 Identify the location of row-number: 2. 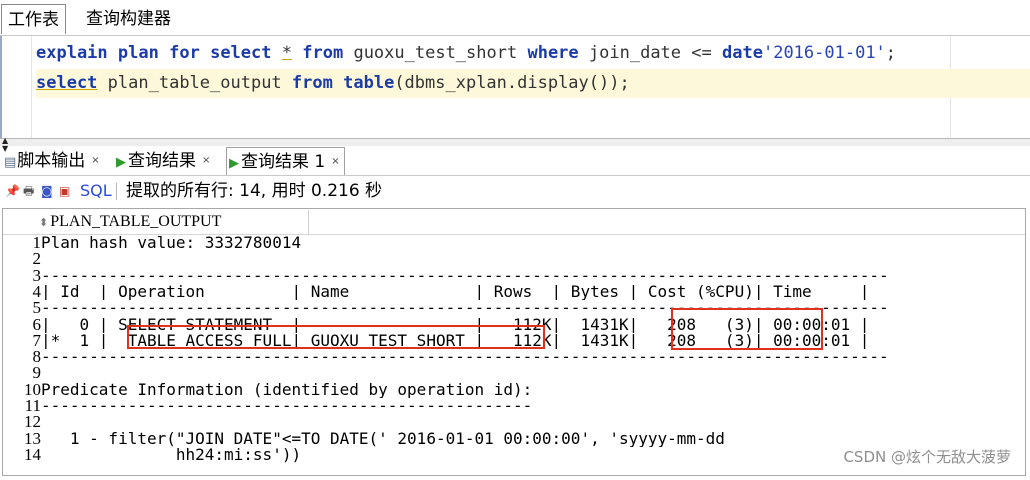
(22, 258).